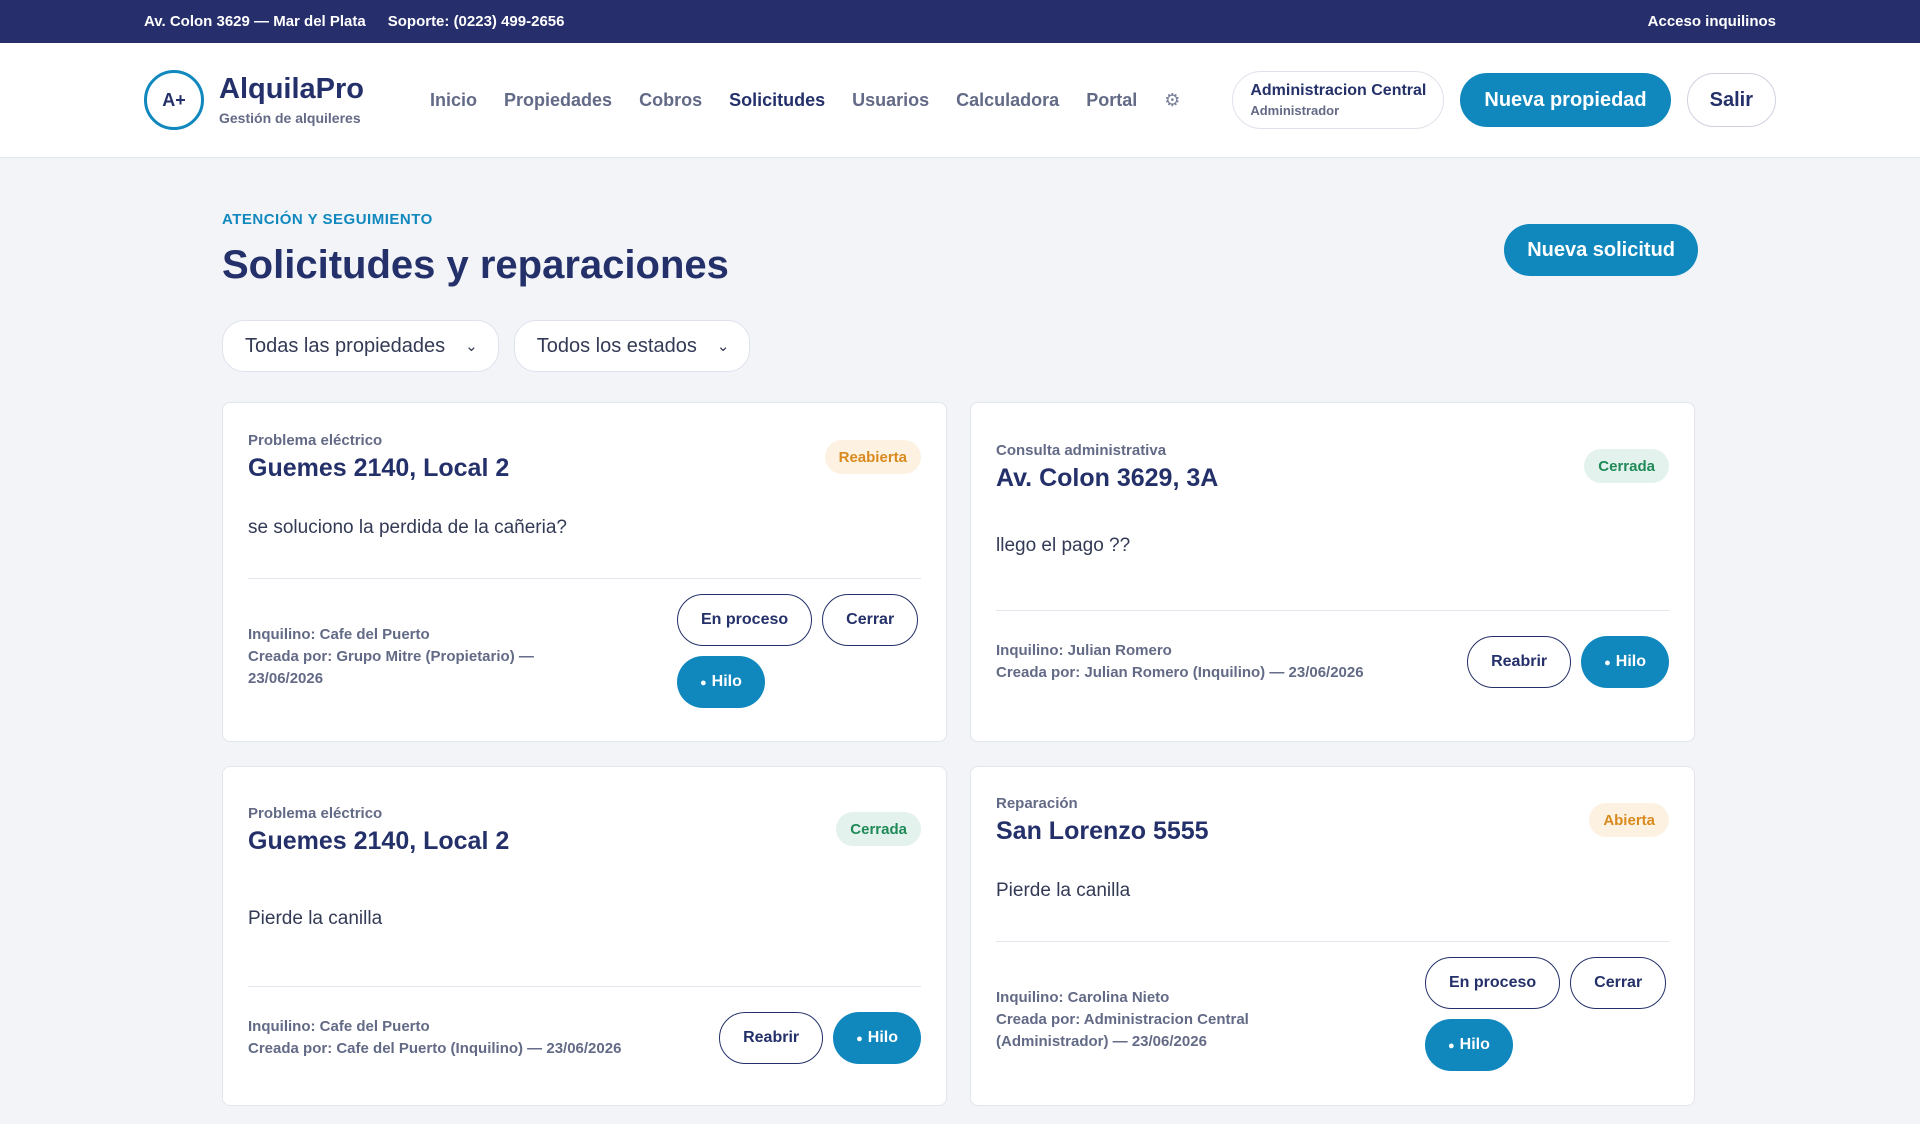 The image size is (1920, 1124). Describe the element at coordinates (1037, 803) in the screenshot. I see `request-category: Reparación` at that location.